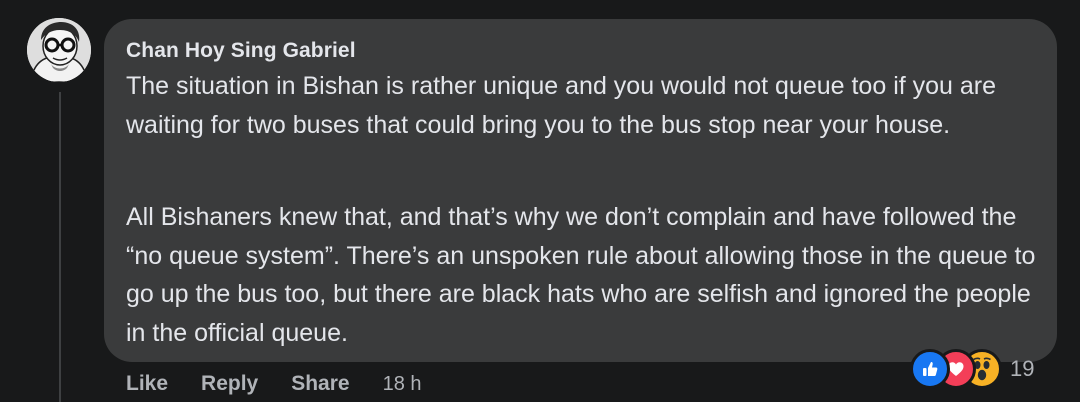 This screenshot has height=402, width=1080. I want to click on avatar-illustration, so click(59, 50).